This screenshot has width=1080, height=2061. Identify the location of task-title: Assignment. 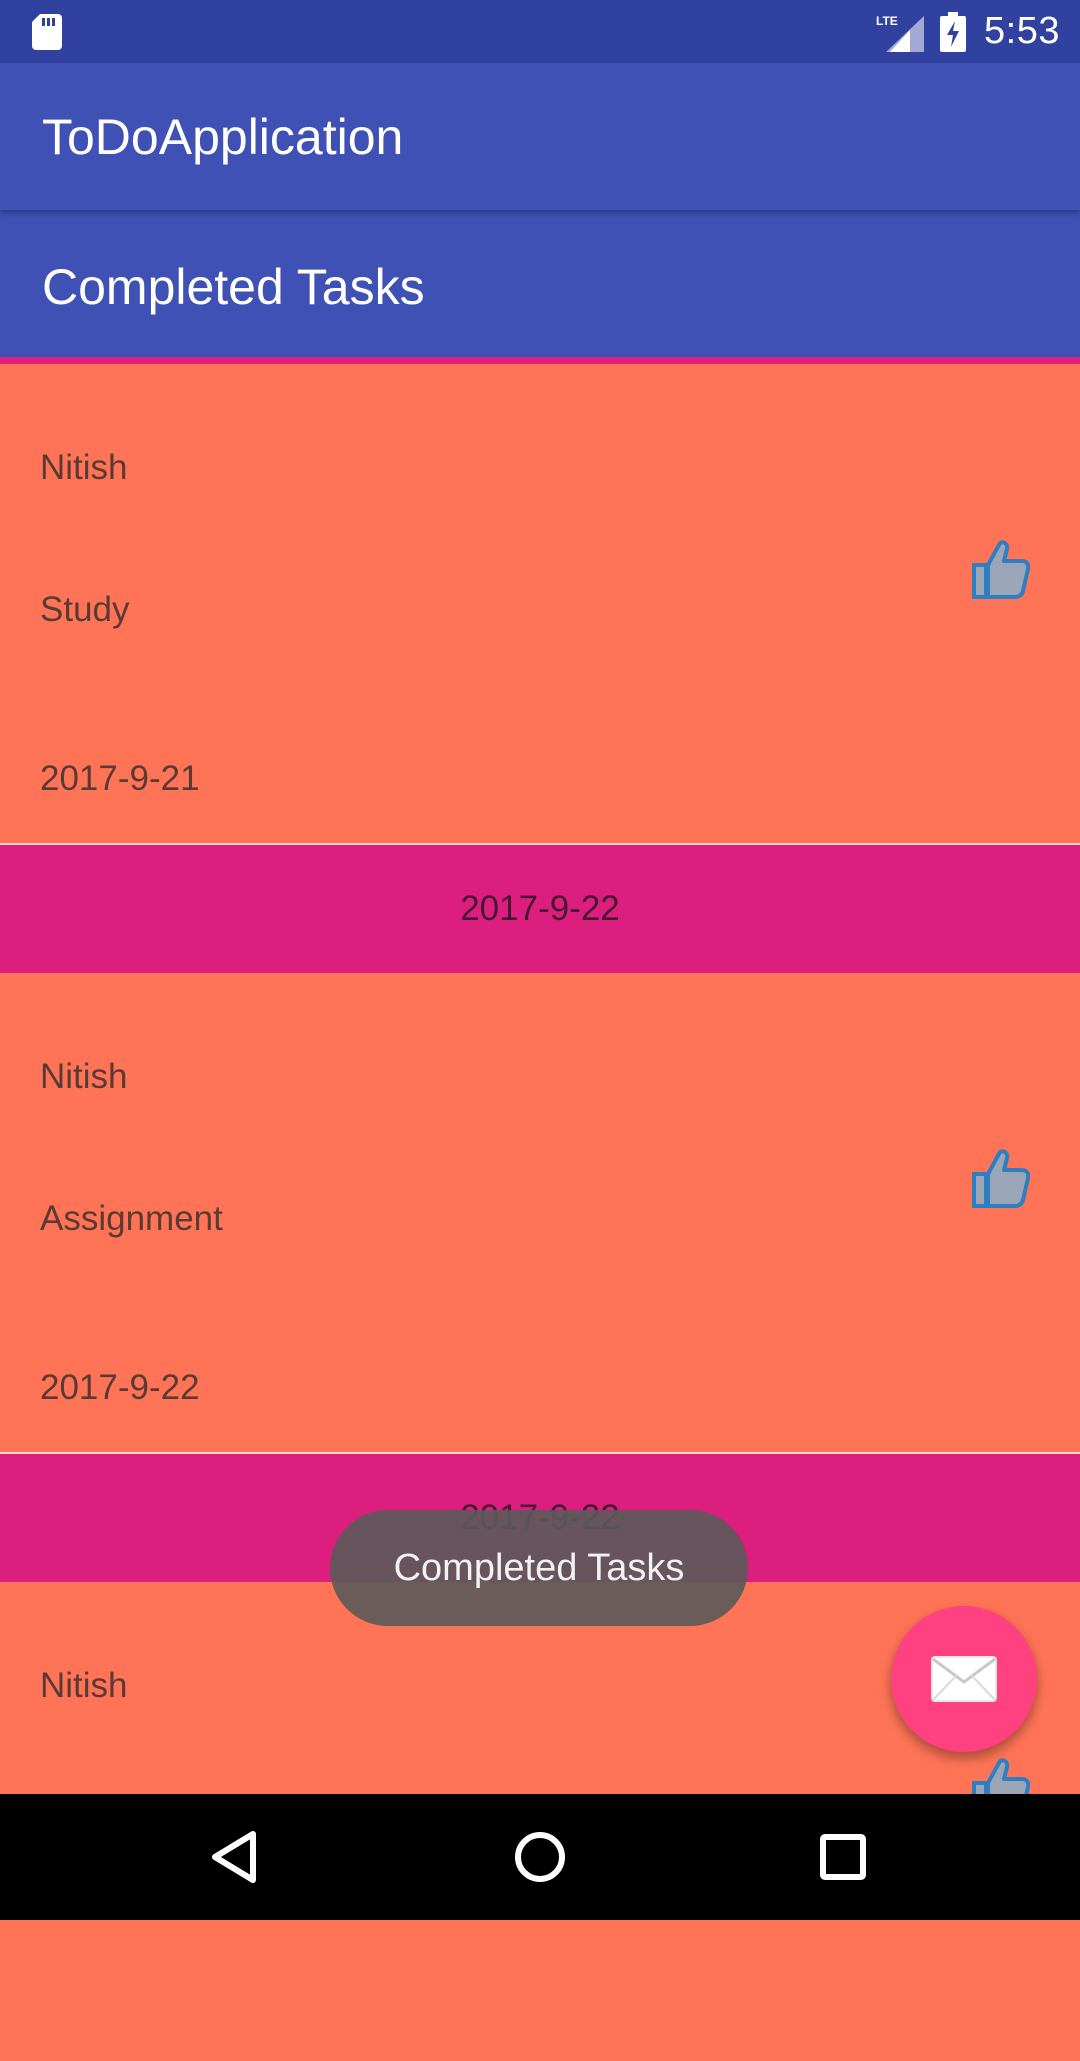
(131, 1218).